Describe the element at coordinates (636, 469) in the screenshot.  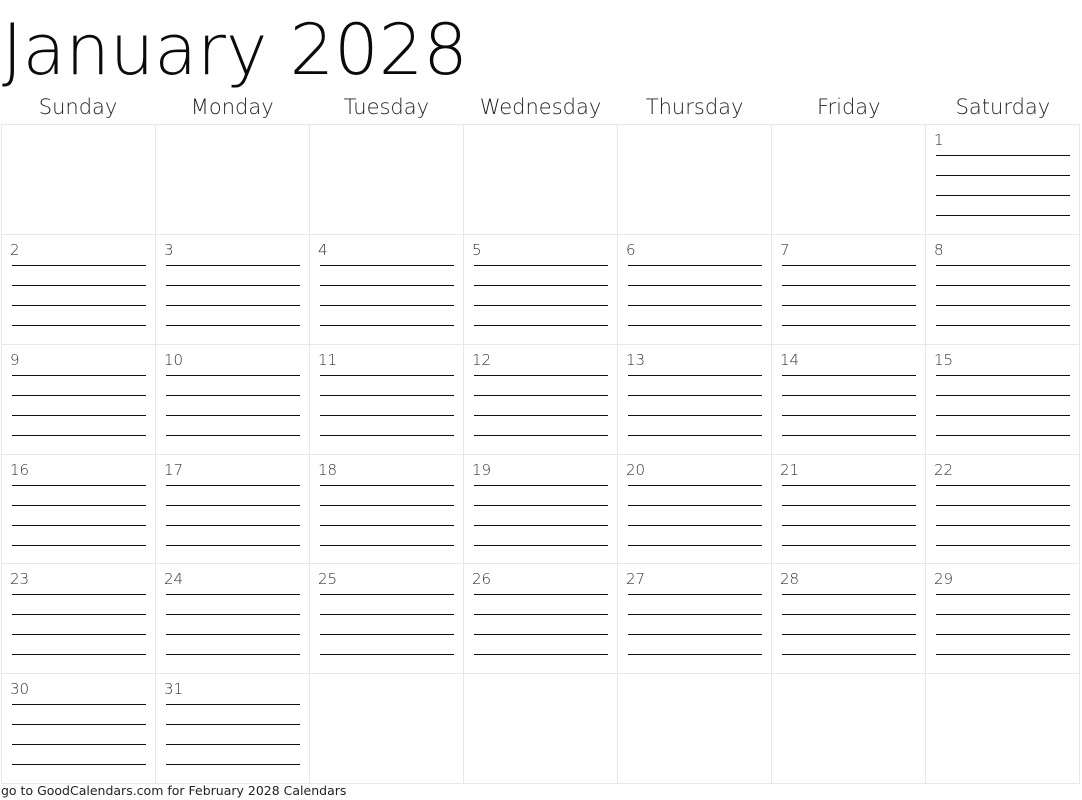
I see `day-number: 20` at that location.